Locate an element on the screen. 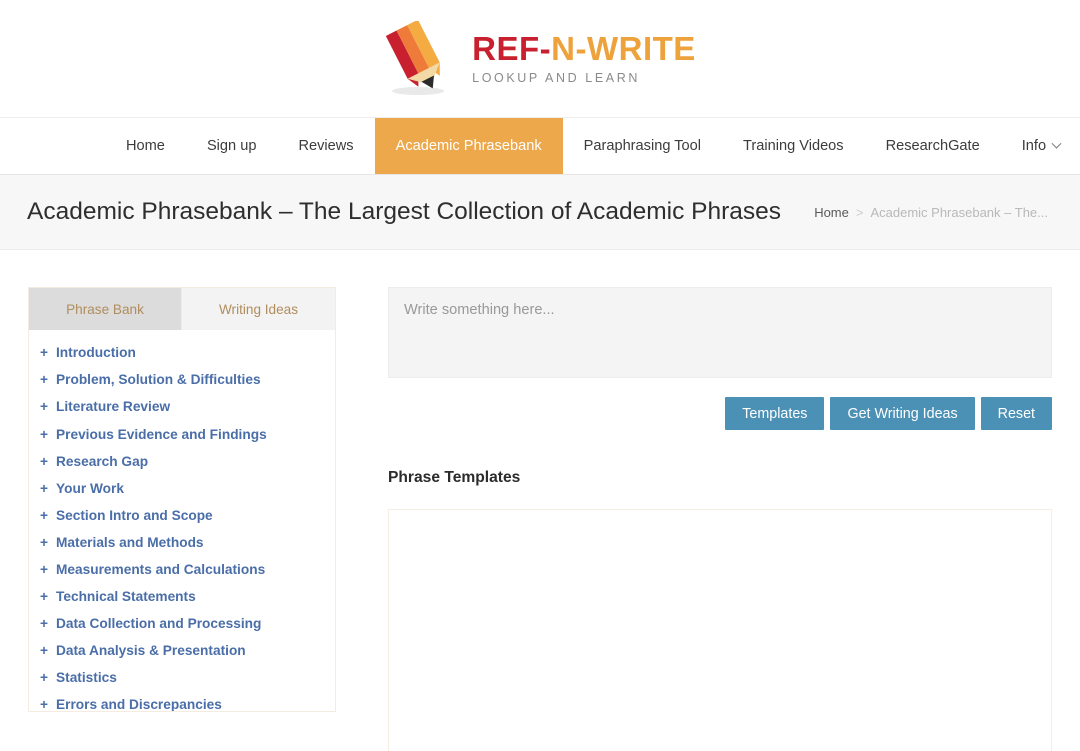  results-heading: Phrase Templates is located at coordinates (454, 477).